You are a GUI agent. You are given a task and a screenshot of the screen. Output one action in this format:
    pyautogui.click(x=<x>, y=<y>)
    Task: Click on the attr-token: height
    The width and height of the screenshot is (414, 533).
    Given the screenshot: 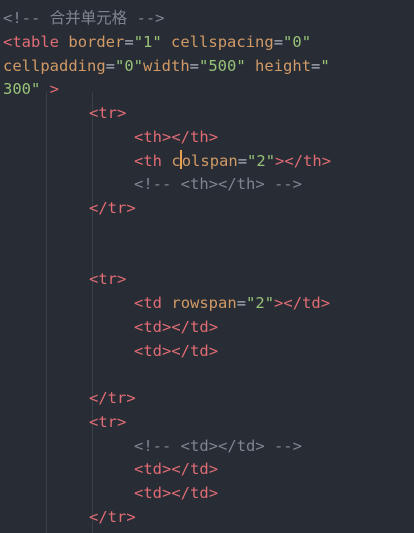 What is the action you would take?
    pyautogui.click(x=283, y=66)
    